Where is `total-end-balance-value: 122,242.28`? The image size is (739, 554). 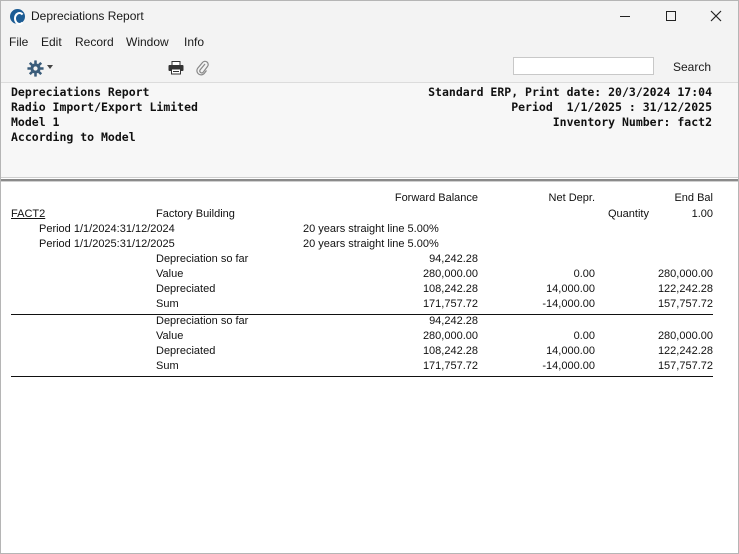 total-end-balance-value: 122,242.28 is located at coordinates (685, 351).